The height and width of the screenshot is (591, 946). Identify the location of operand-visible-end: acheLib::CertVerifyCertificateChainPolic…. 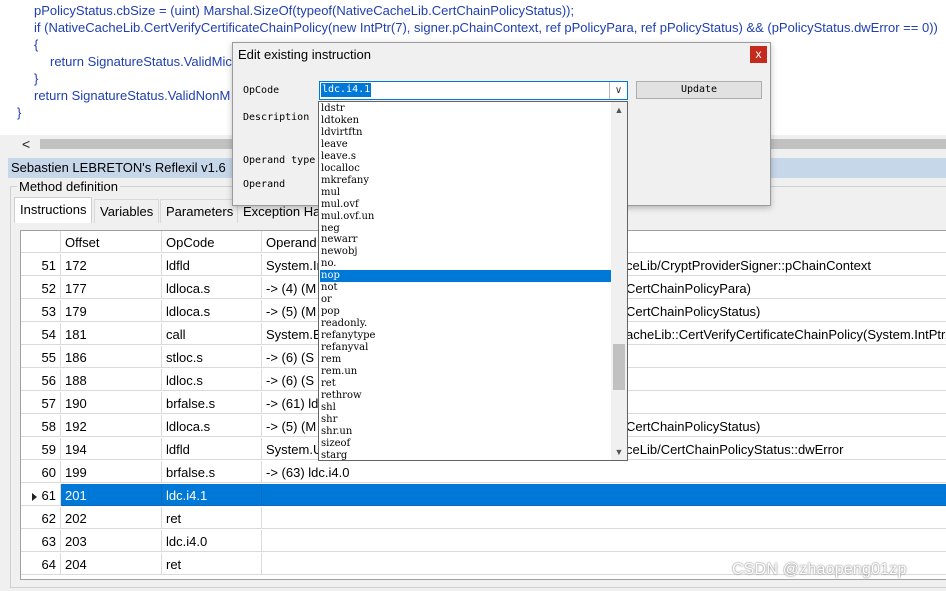
(786, 334).